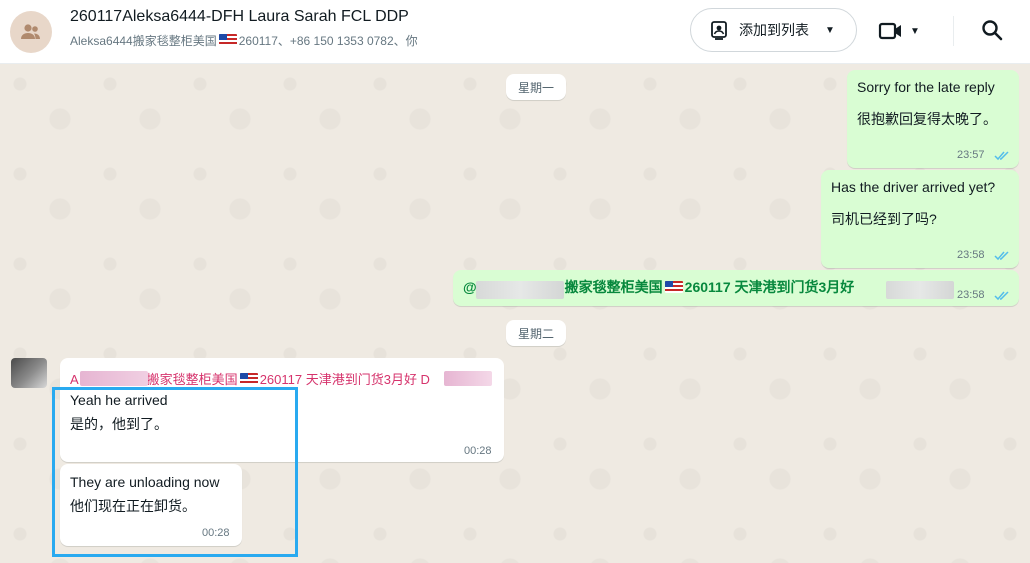 The height and width of the screenshot is (563, 1030). What do you see at coordinates (344, 379) in the screenshot?
I see `sender-text-2: 260117 天津港到门货3月好 D` at bounding box center [344, 379].